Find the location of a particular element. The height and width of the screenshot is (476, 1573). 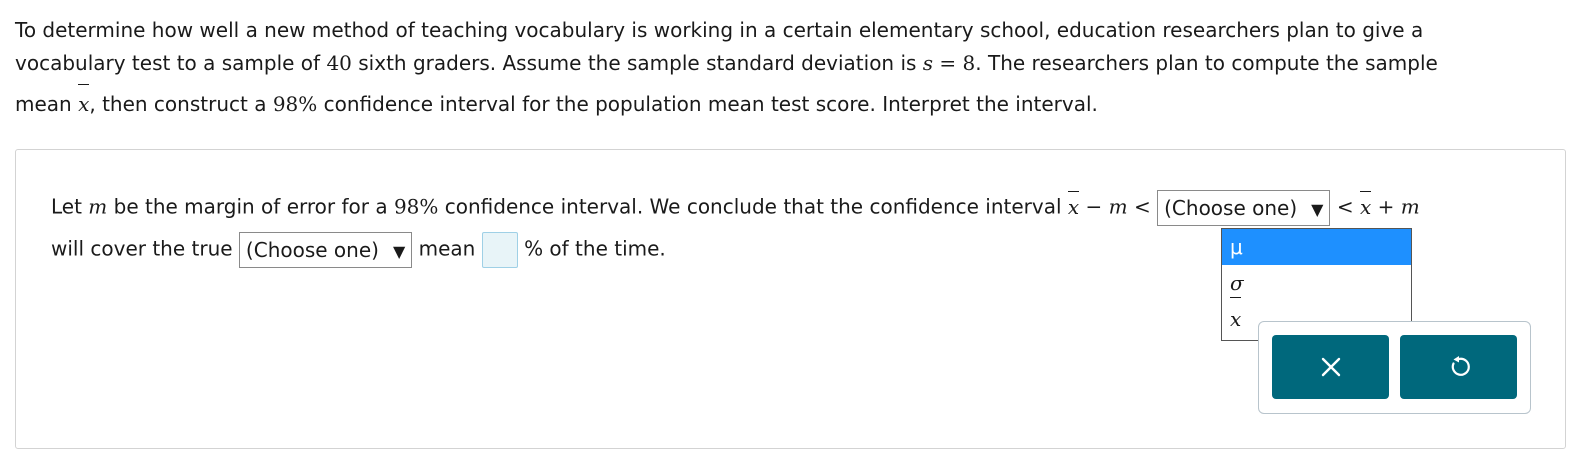

parameter-select: (Choose one) ▼ is located at coordinates (1244, 208).